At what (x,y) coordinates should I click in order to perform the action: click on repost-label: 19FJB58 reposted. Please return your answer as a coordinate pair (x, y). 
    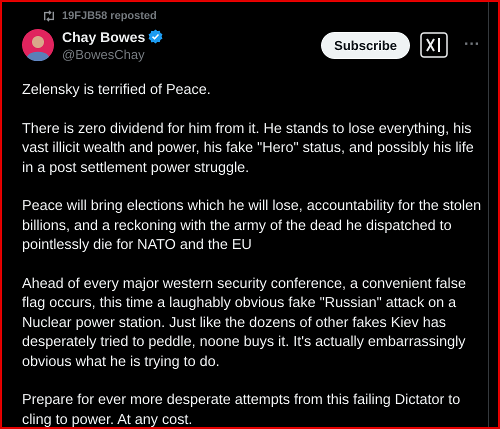
    Looking at the image, I should click on (109, 16).